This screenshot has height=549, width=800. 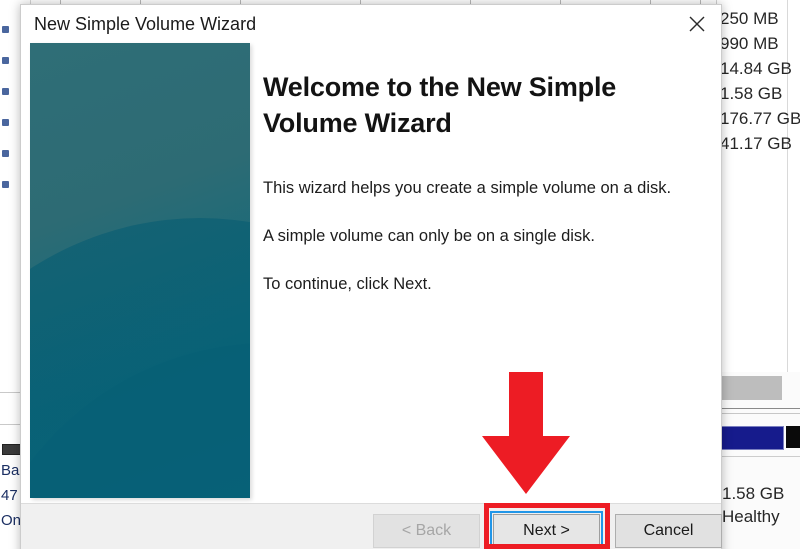 What do you see at coordinates (371, 526) in the screenshot?
I see `dialog-footer: < Back Next > Cancel` at bounding box center [371, 526].